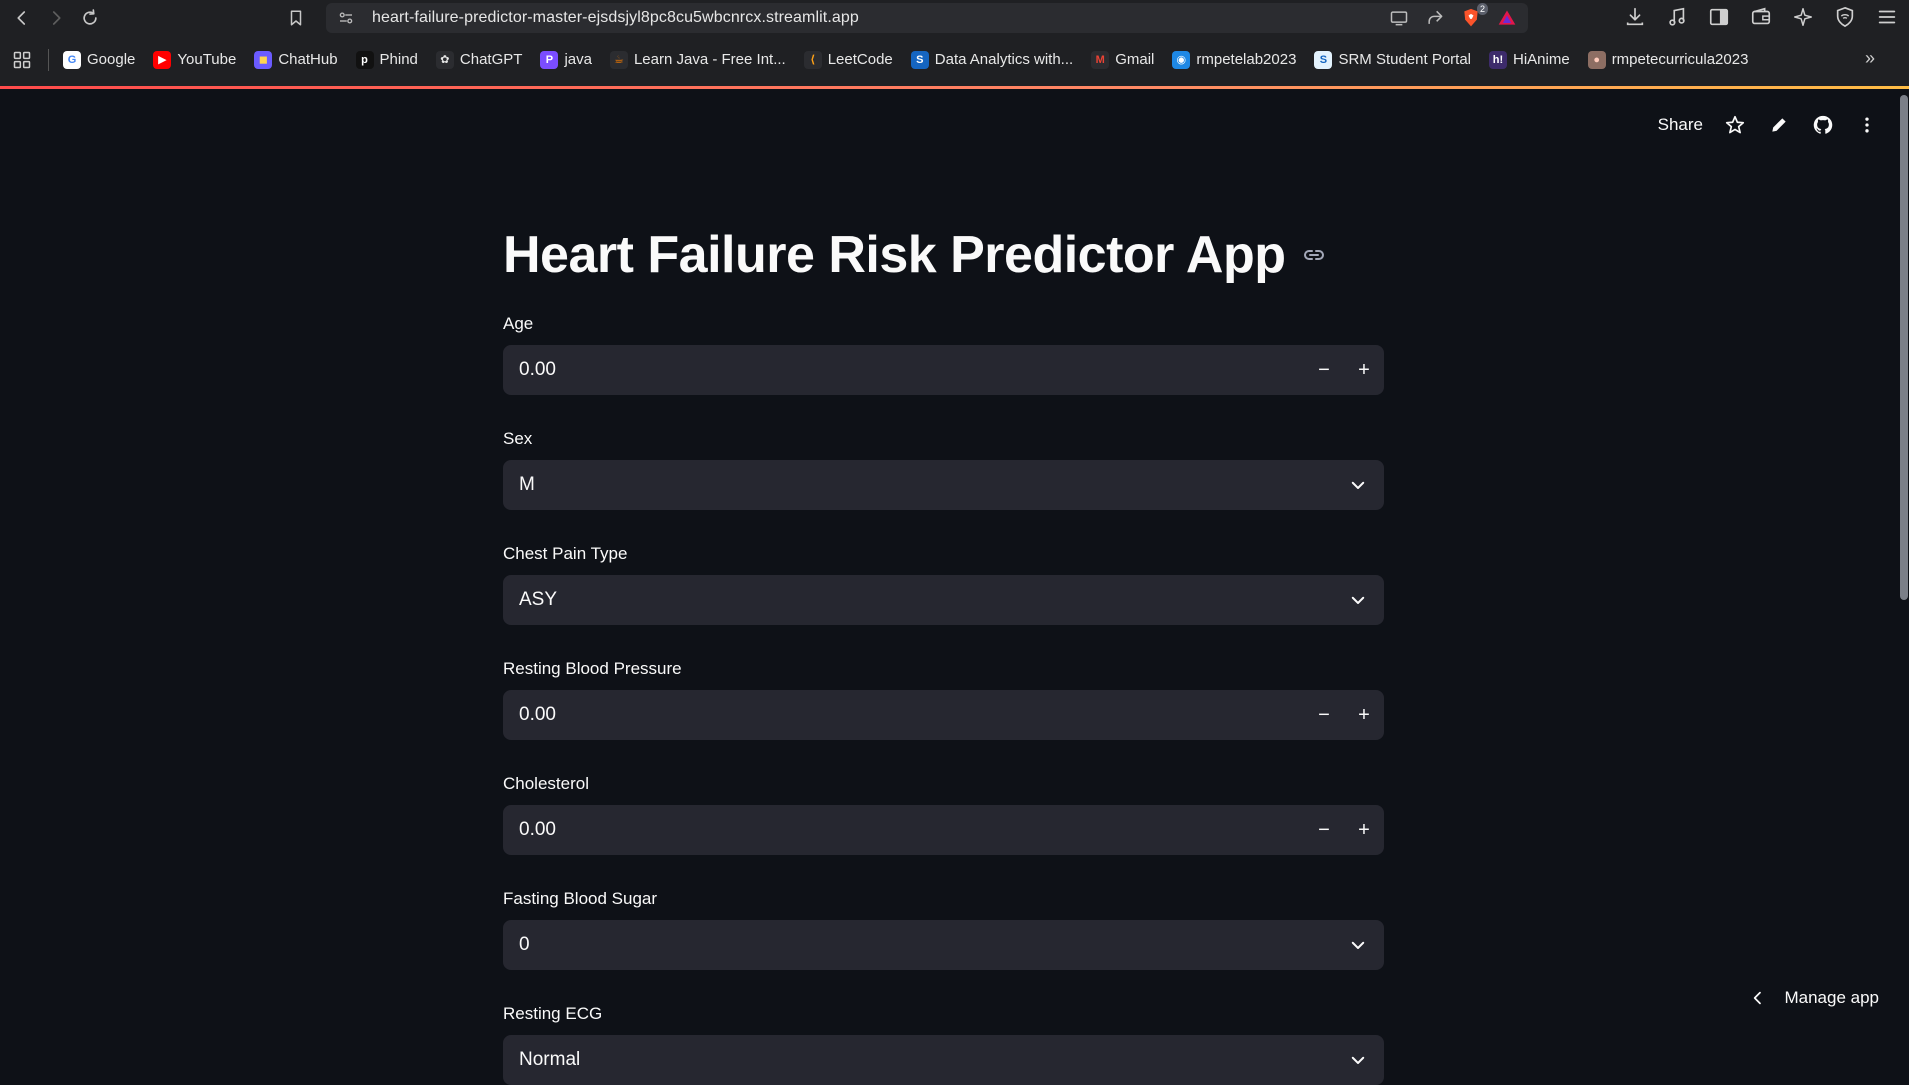 This screenshot has height=1085, width=1909. What do you see at coordinates (1404, 59) in the screenshot?
I see `bookmark-label: SRM Student Portal` at bounding box center [1404, 59].